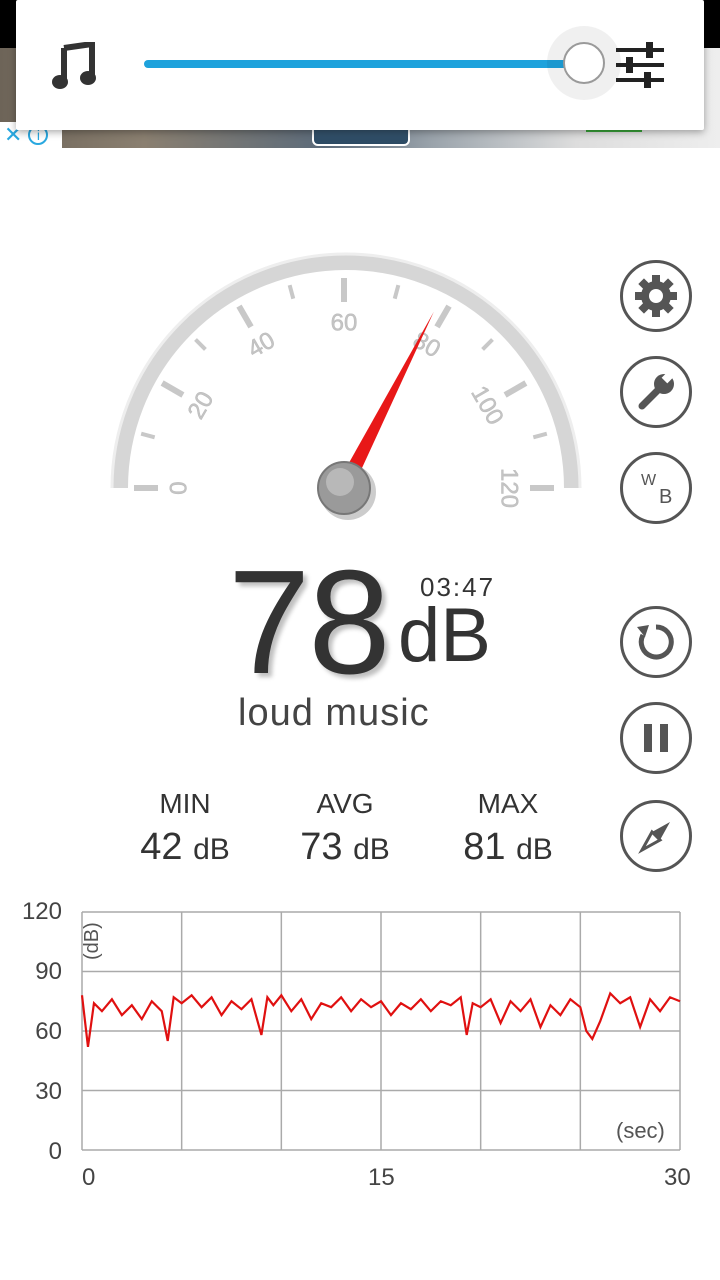 The width and height of the screenshot is (720, 1280). Describe the element at coordinates (426, 345) in the screenshot. I see `gauge-label: 80` at that location.